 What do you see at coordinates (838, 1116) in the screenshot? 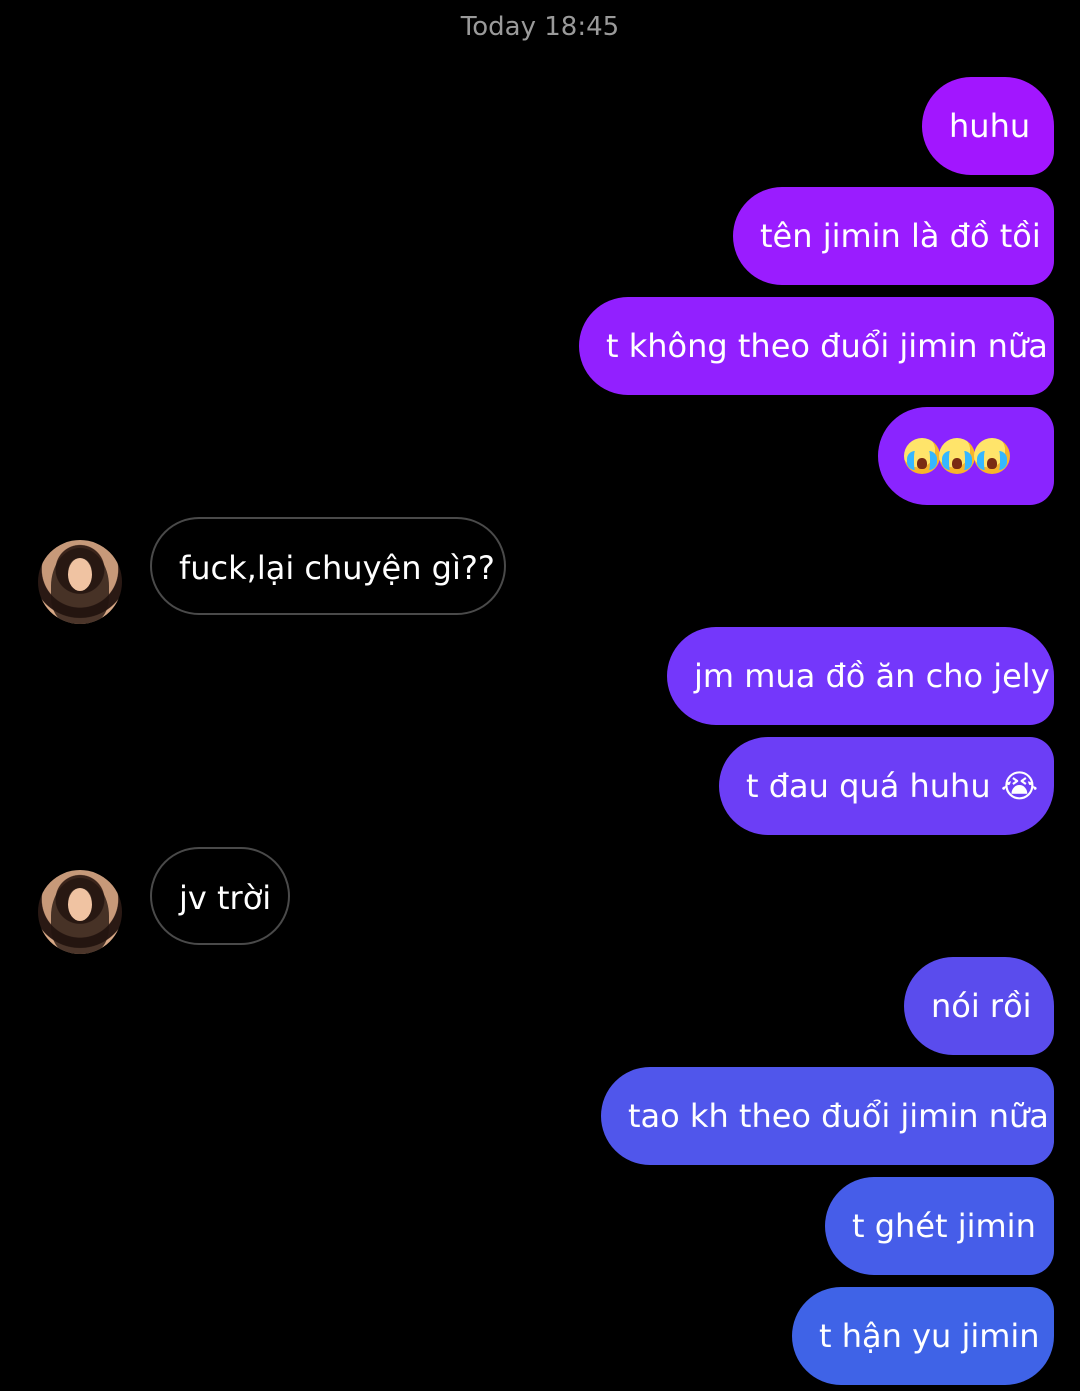
I see `message-text: tao kh theo đuổi jimin nữa` at bounding box center [838, 1116].